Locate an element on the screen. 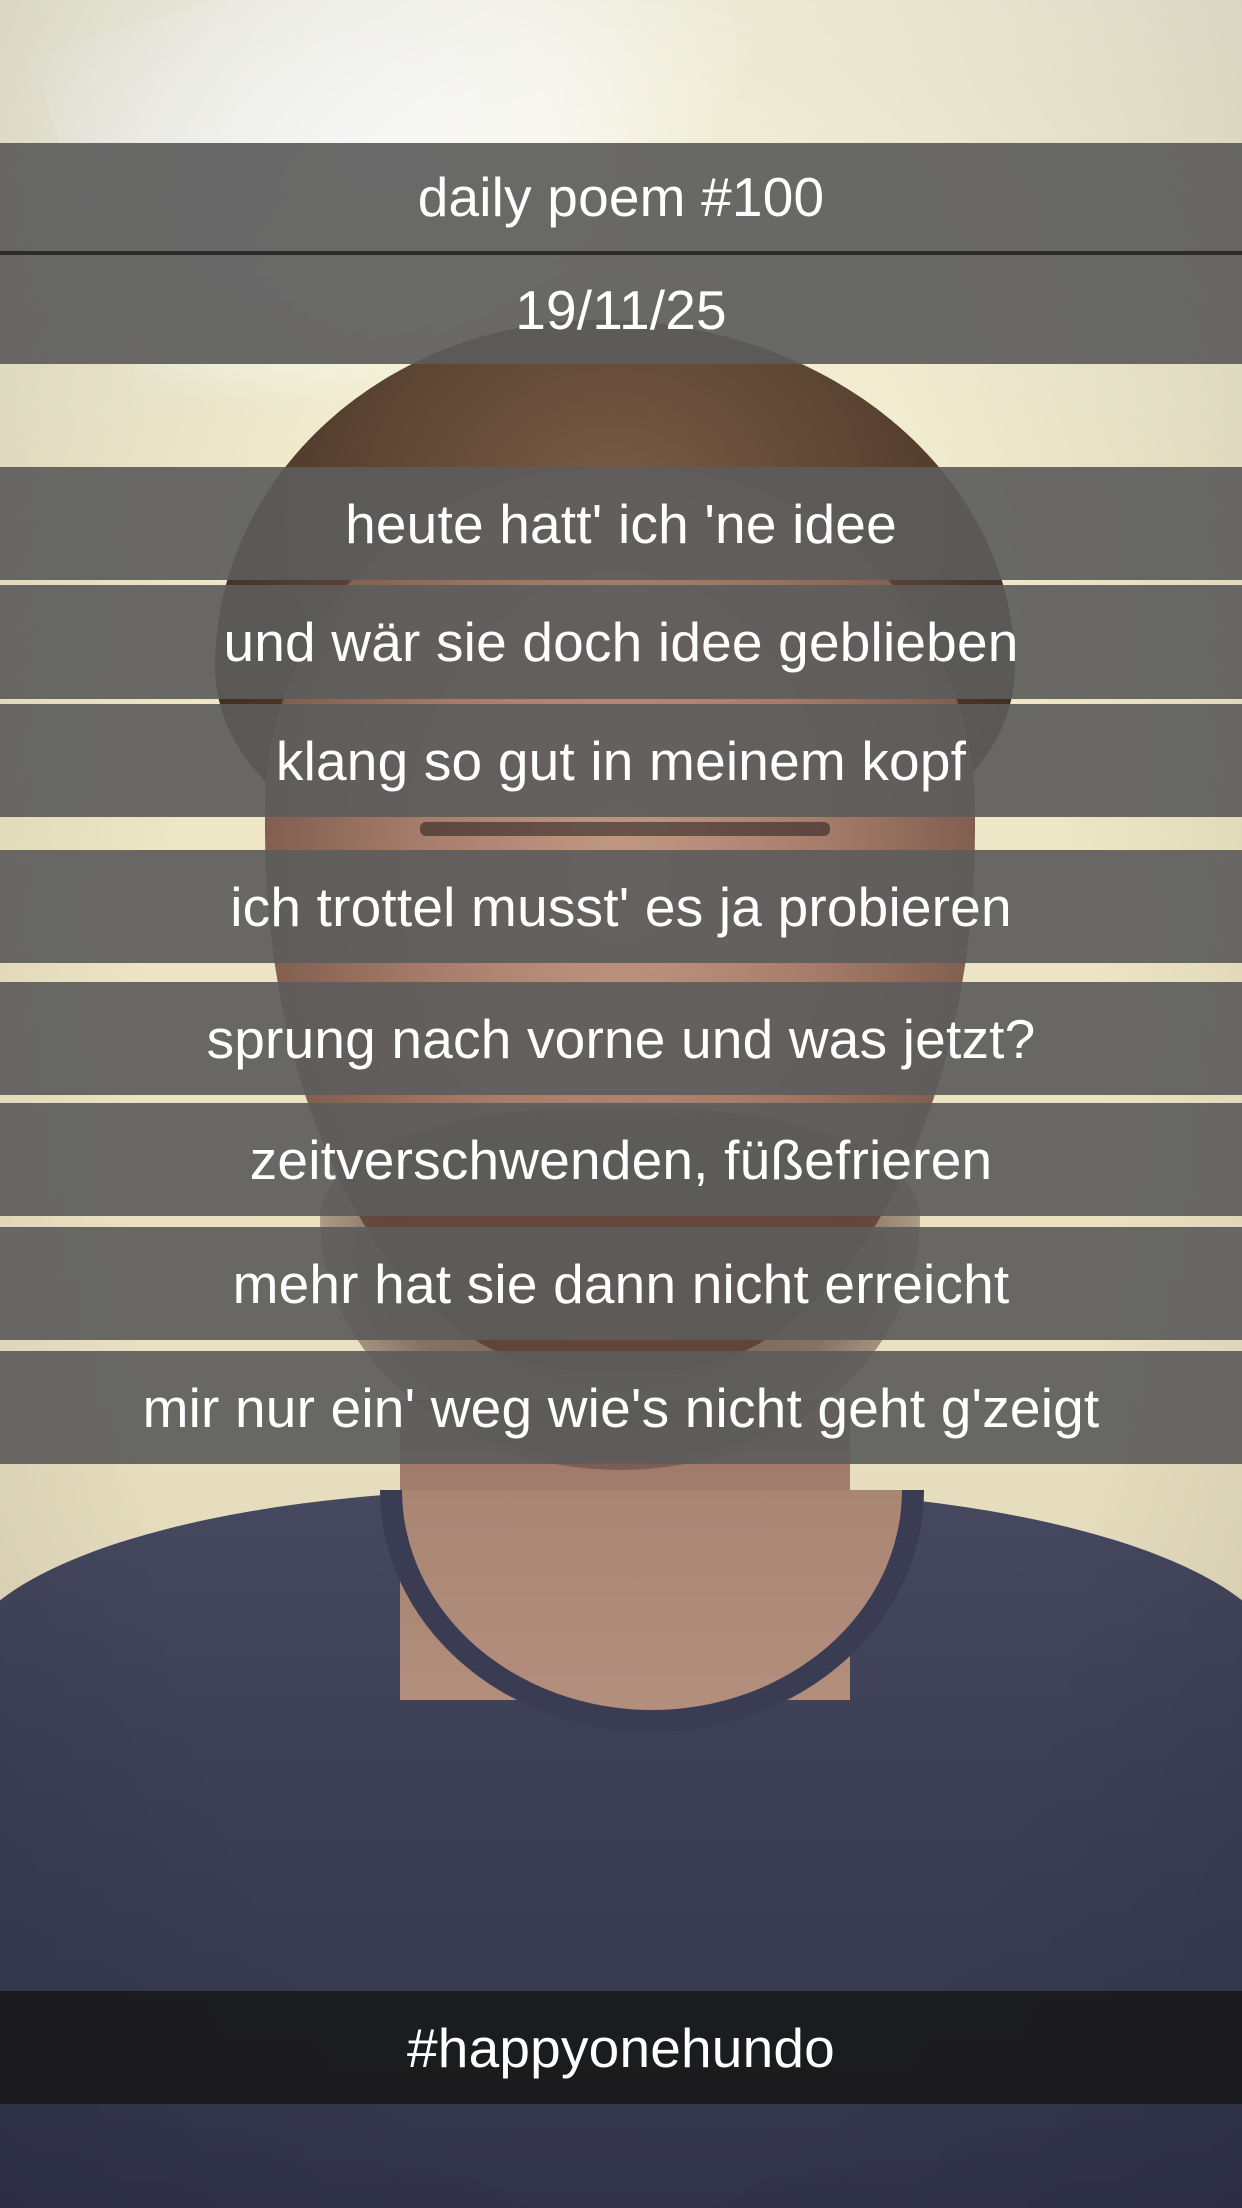  title-bar: daily poem #100 is located at coordinates (621, 197).